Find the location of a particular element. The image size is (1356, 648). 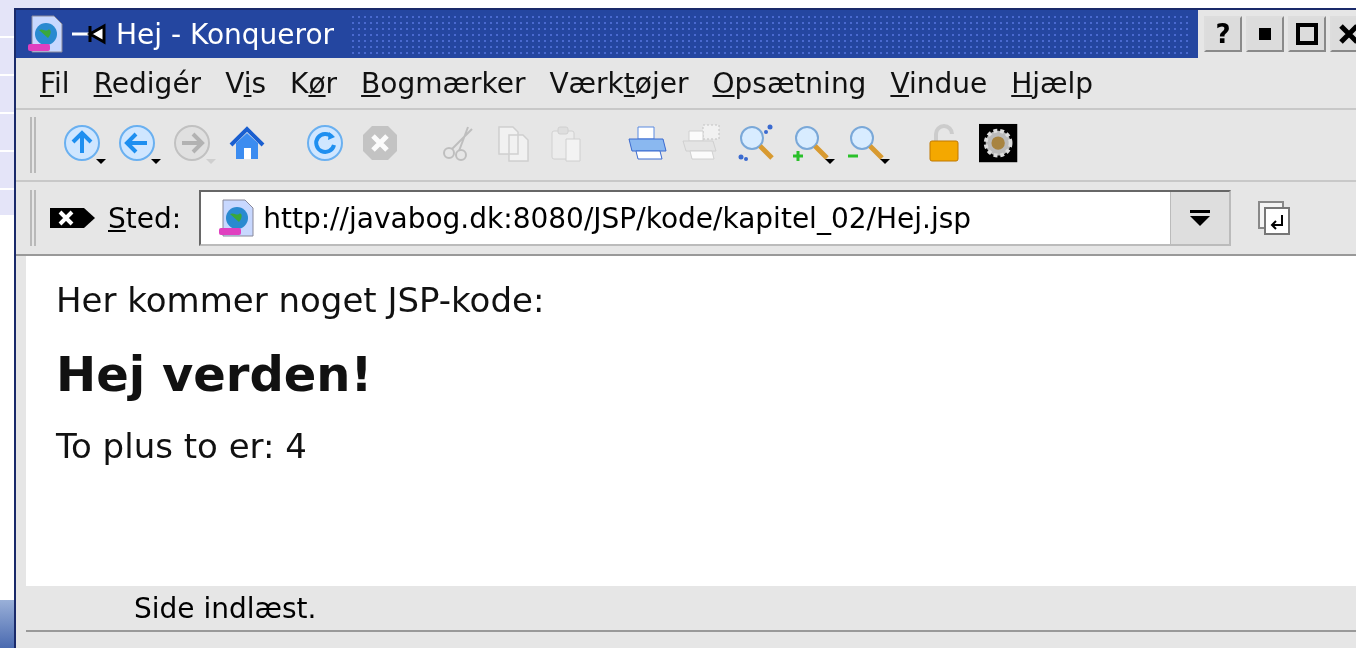

menu-item: Vindue is located at coordinates (939, 83).